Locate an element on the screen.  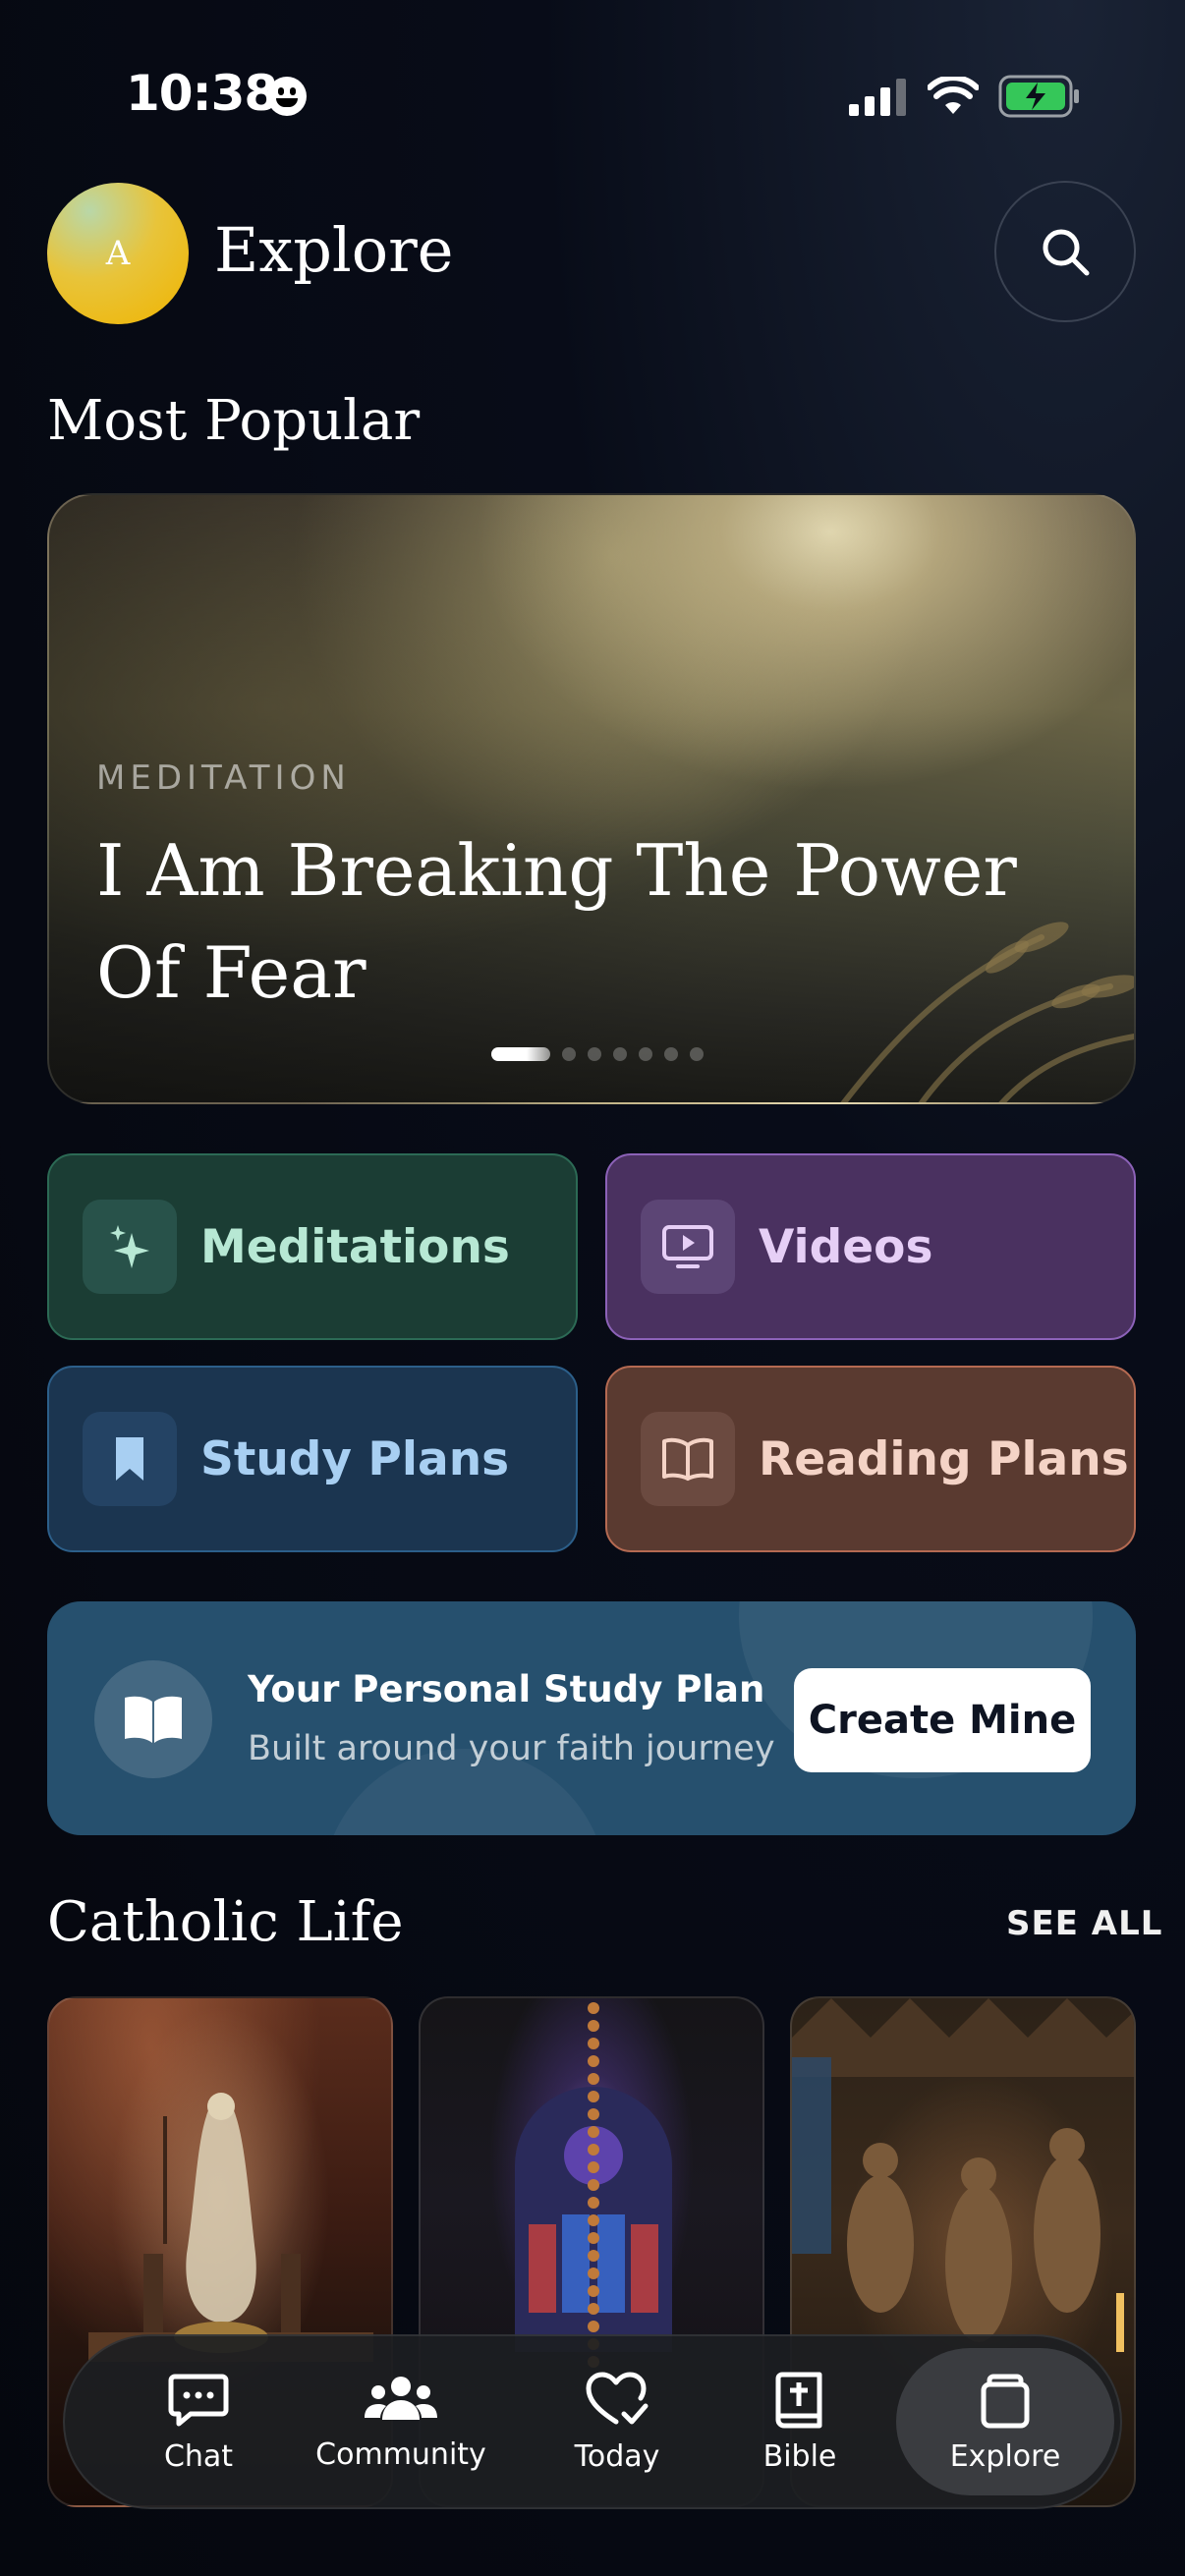
meditations-tile: Meditations is located at coordinates (313, 1246).